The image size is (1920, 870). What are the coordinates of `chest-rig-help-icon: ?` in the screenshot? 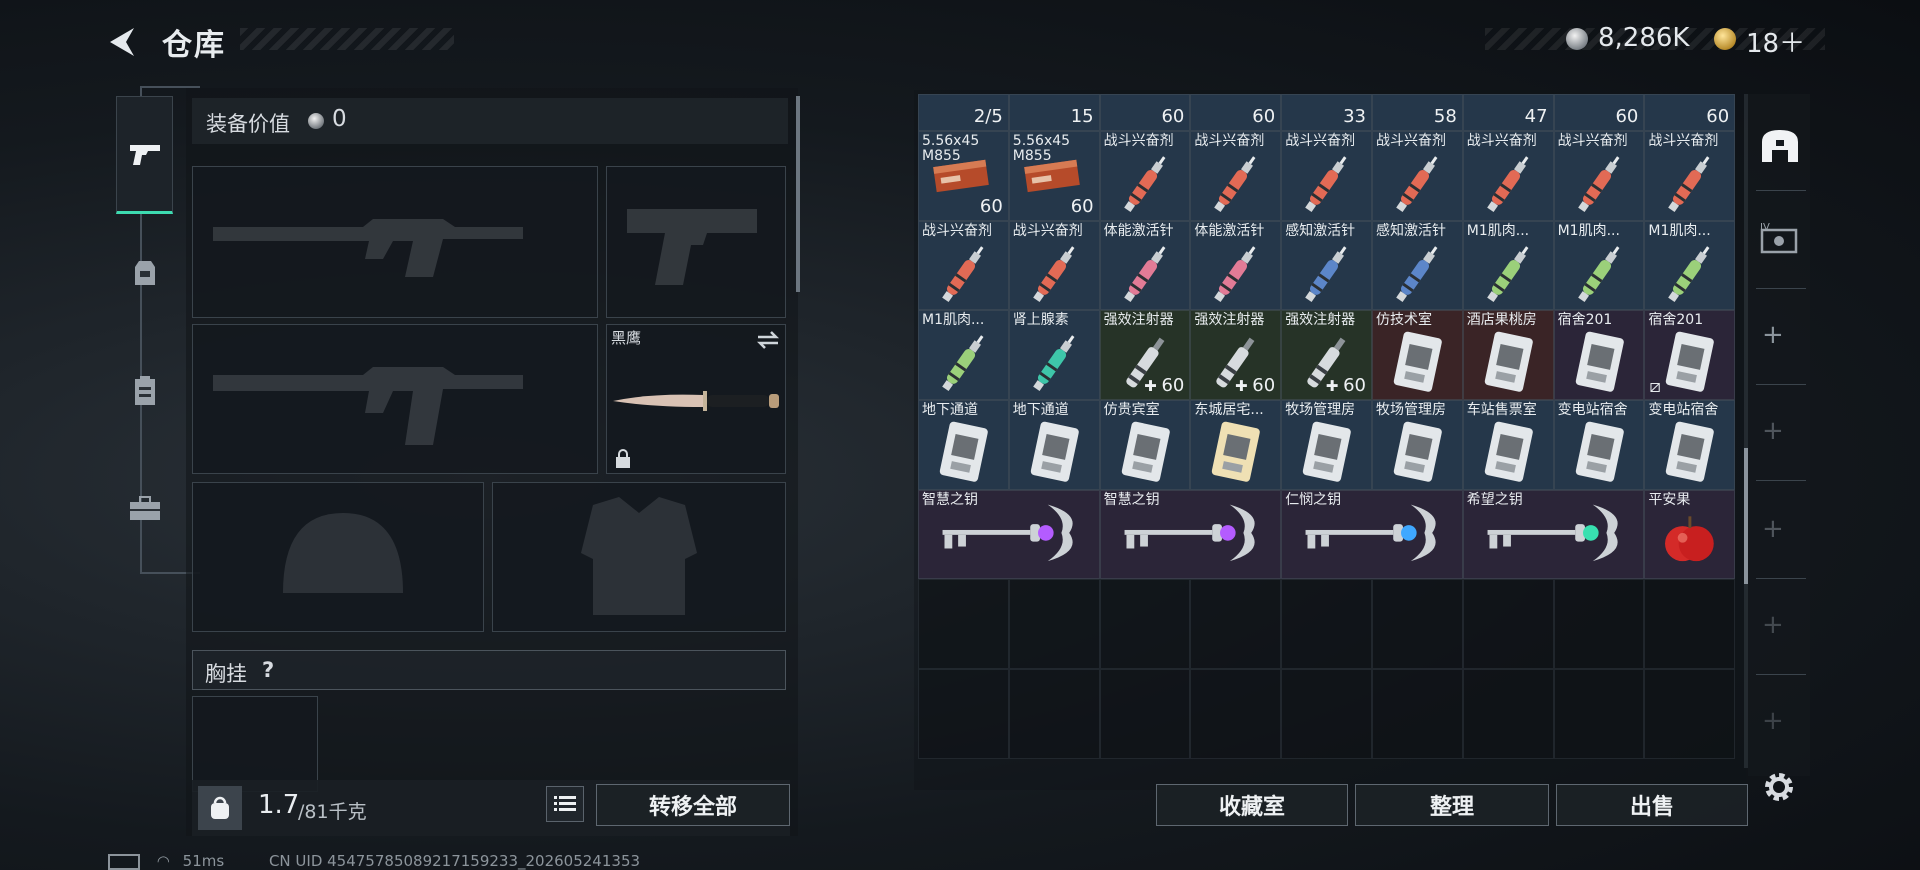 It's located at (268, 670).